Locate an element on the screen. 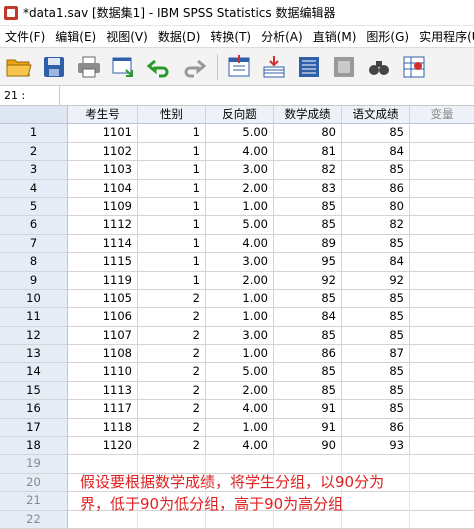  table-cell: 1112 is located at coordinates (103, 225).